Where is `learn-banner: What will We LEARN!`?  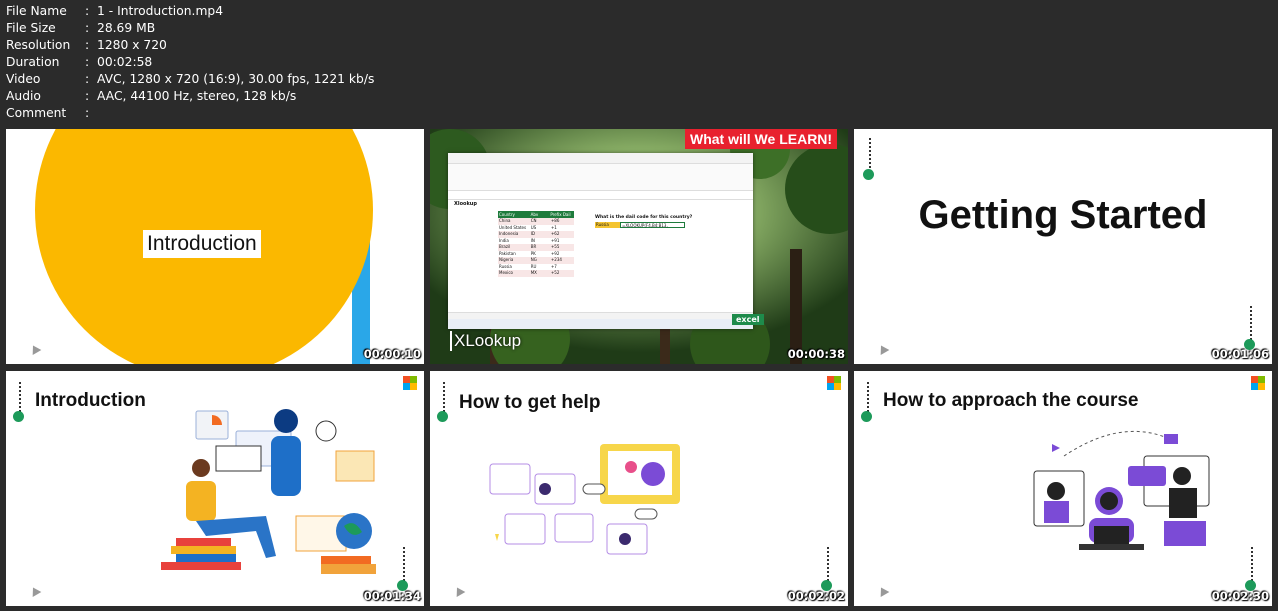 learn-banner: What will We LEARN! is located at coordinates (761, 139).